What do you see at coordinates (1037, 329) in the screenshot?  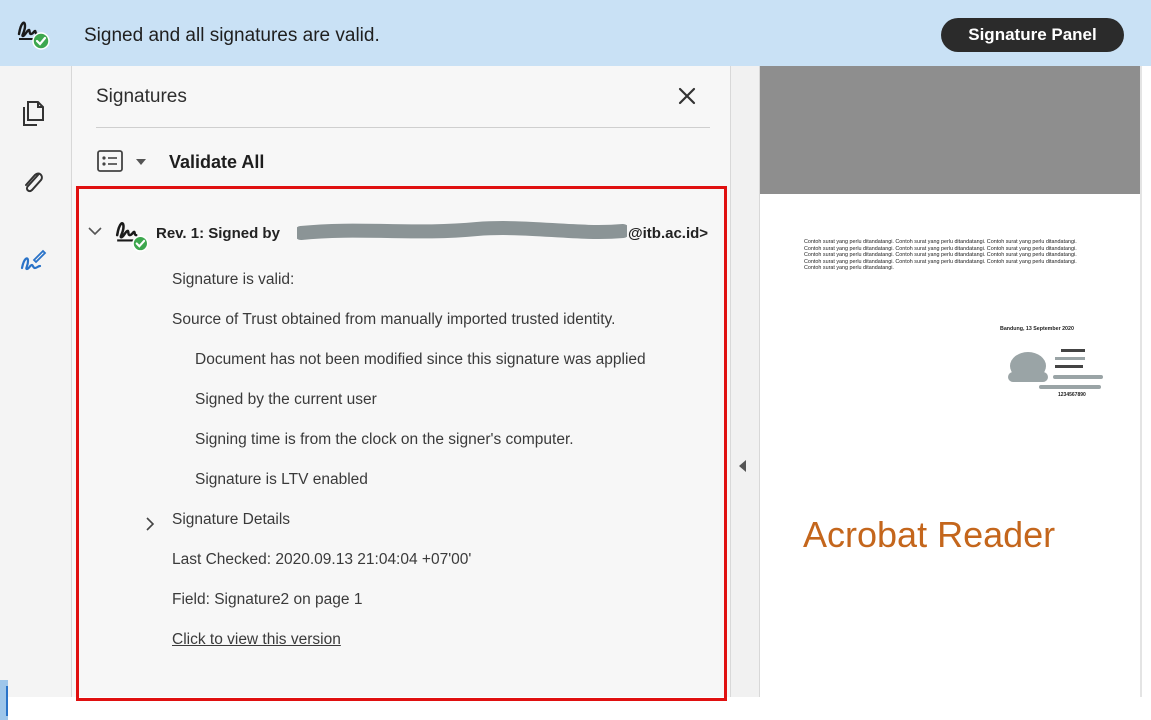 I see `document-date: Bandung, 13 September 2020` at bounding box center [1037, 329].